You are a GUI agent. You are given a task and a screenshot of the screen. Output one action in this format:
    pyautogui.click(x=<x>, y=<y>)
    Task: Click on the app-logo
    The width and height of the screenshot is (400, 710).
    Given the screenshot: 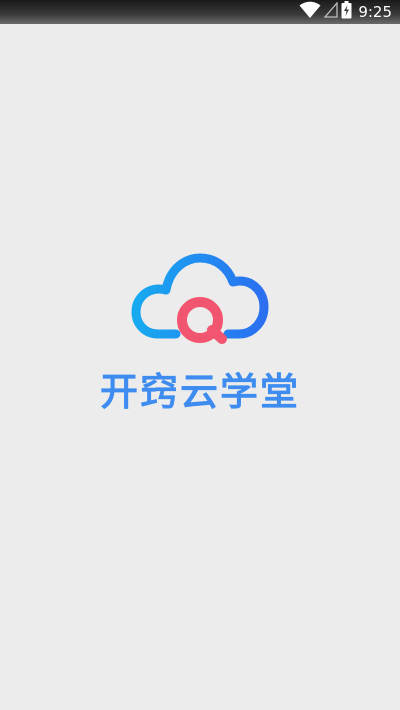 What is the action you would take?
    pyautogui.click(x=200, y=298)
    